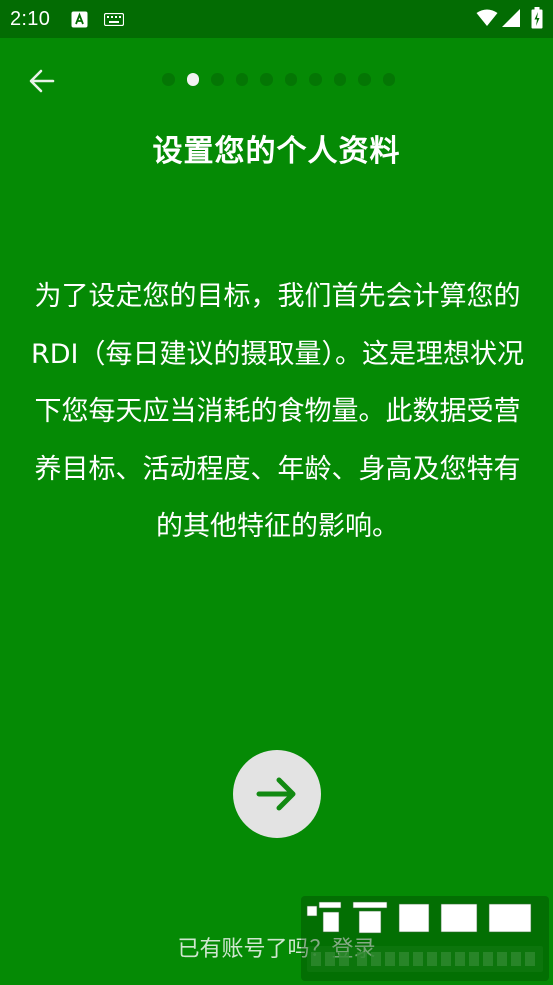  I want to click on page-title: 设置您的个人资料, so click(276, 151).